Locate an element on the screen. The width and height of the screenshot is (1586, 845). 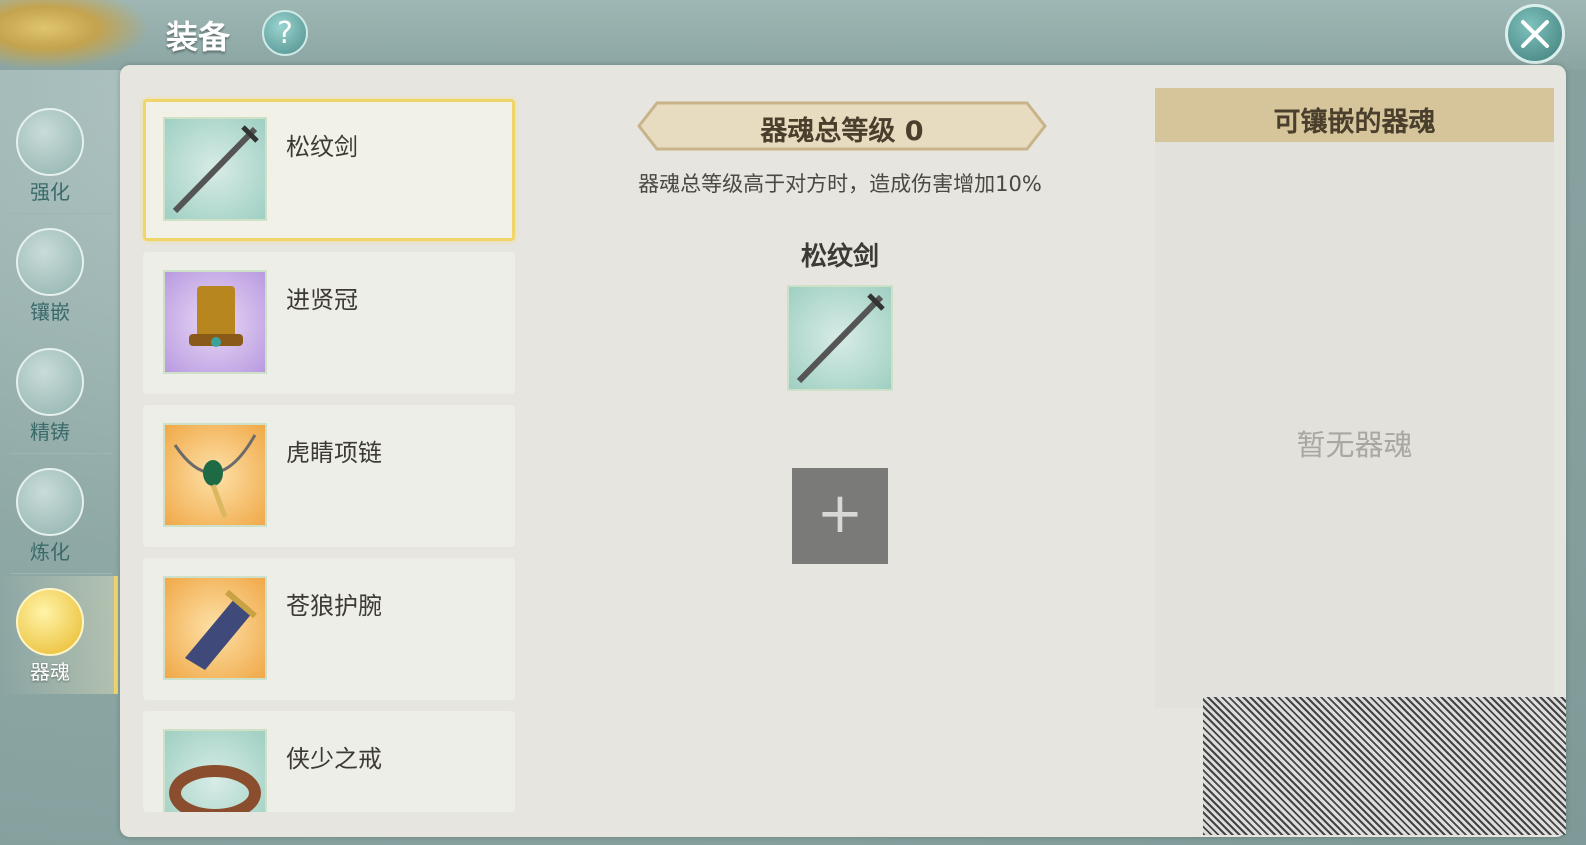
sidebar-item-label: 镶嵌 is located at coordinates (50, 312).